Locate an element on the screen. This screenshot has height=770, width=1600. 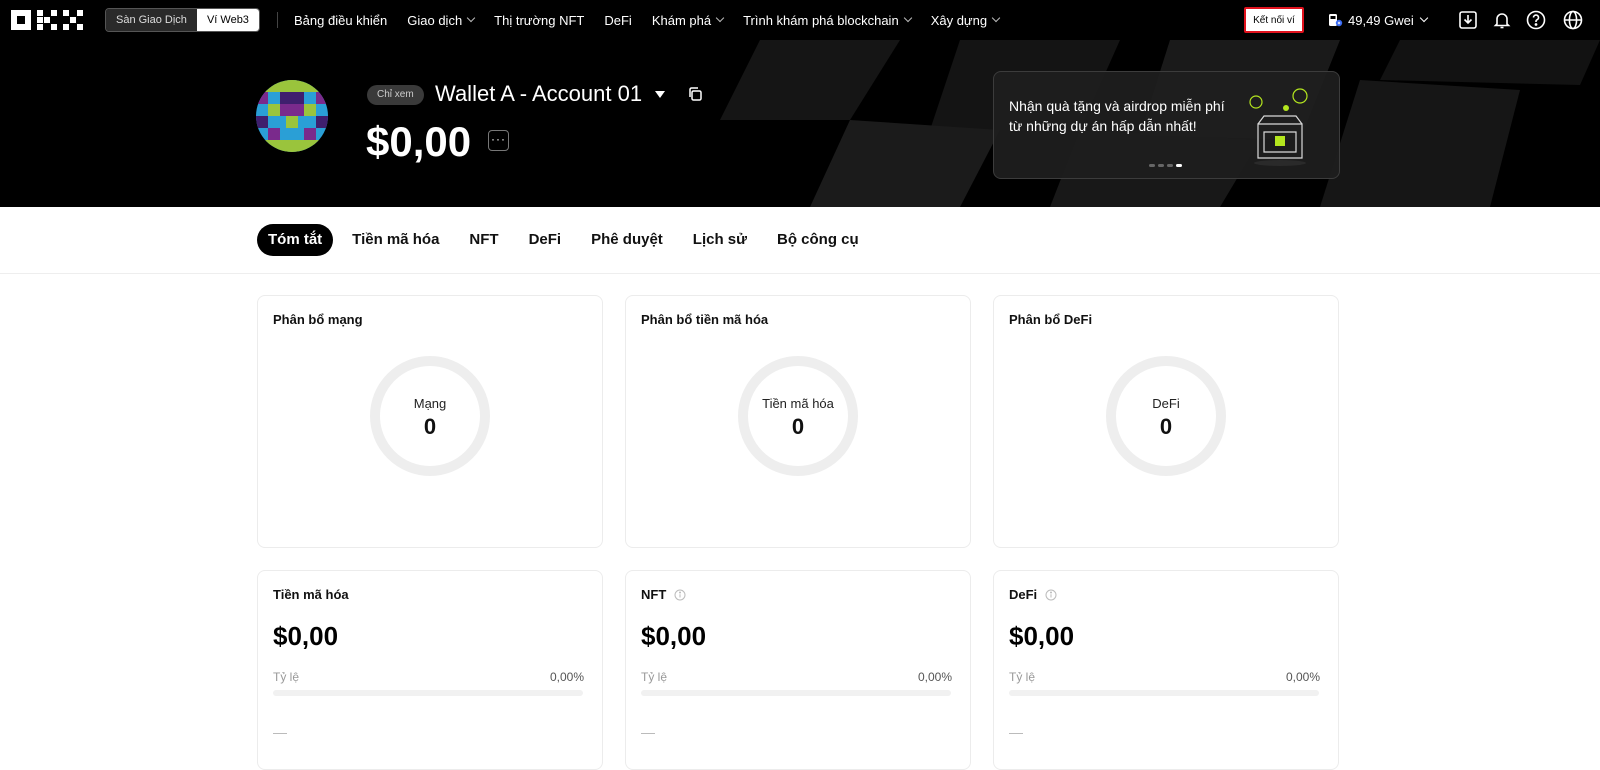
total-balance: $0,00 is located at coordinates (419, 141).